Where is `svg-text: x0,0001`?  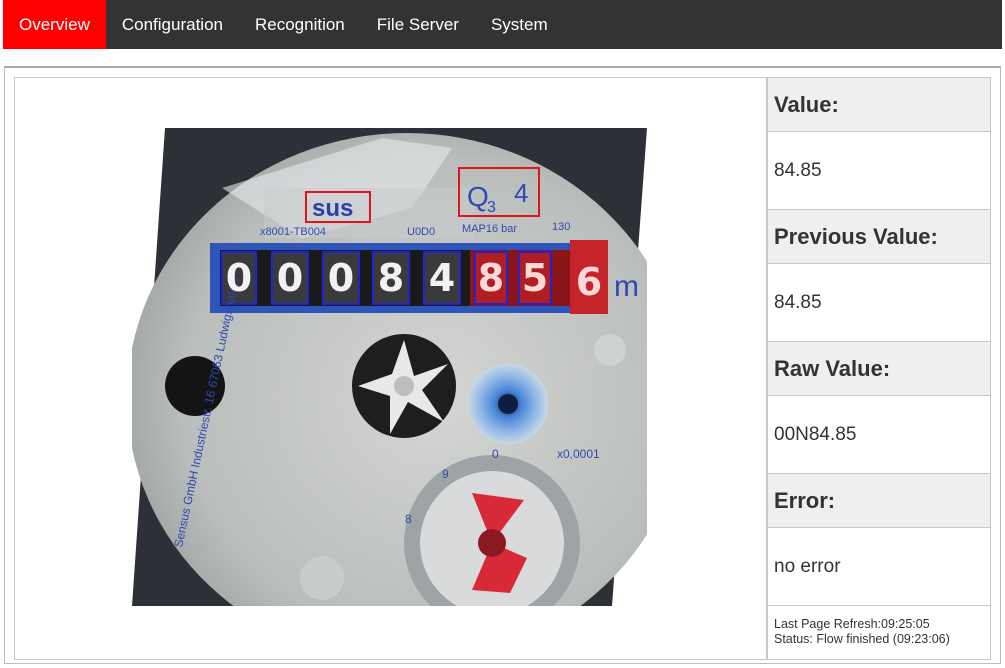 svg-text: x0,0001 is located at coordinates (578, 454).